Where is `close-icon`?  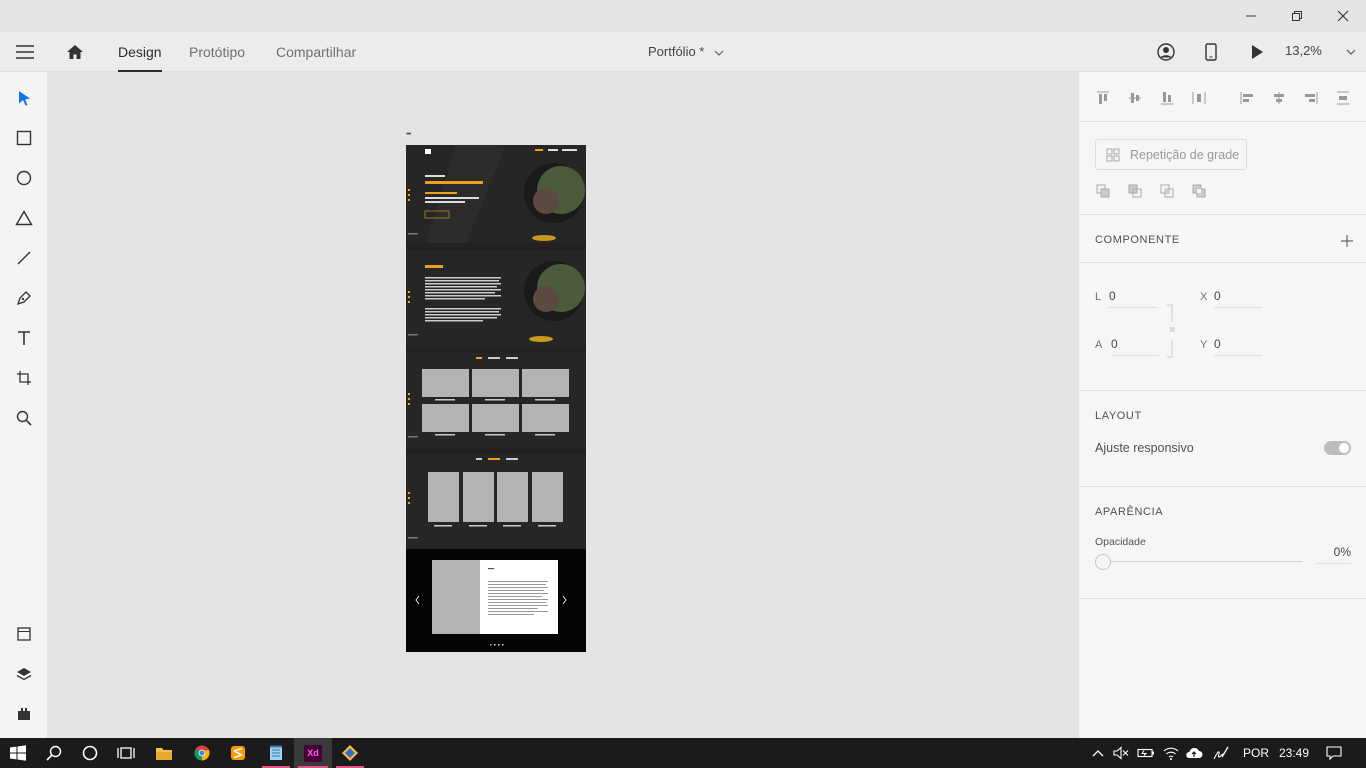 close-icon is located at coordinates (1343, 16).